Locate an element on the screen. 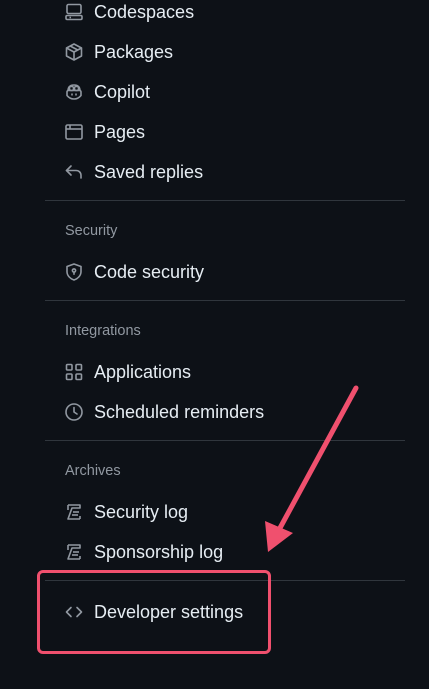 The height and width of the screenshot is (689, 429). nav-item-label: Sponsorship log is located at coordinates (159, 551).